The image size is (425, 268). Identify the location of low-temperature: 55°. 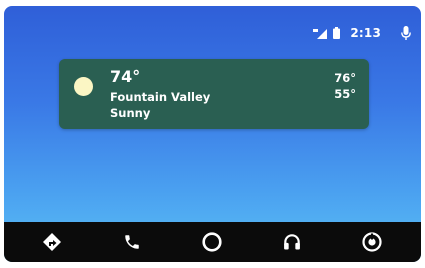
(345, 94).